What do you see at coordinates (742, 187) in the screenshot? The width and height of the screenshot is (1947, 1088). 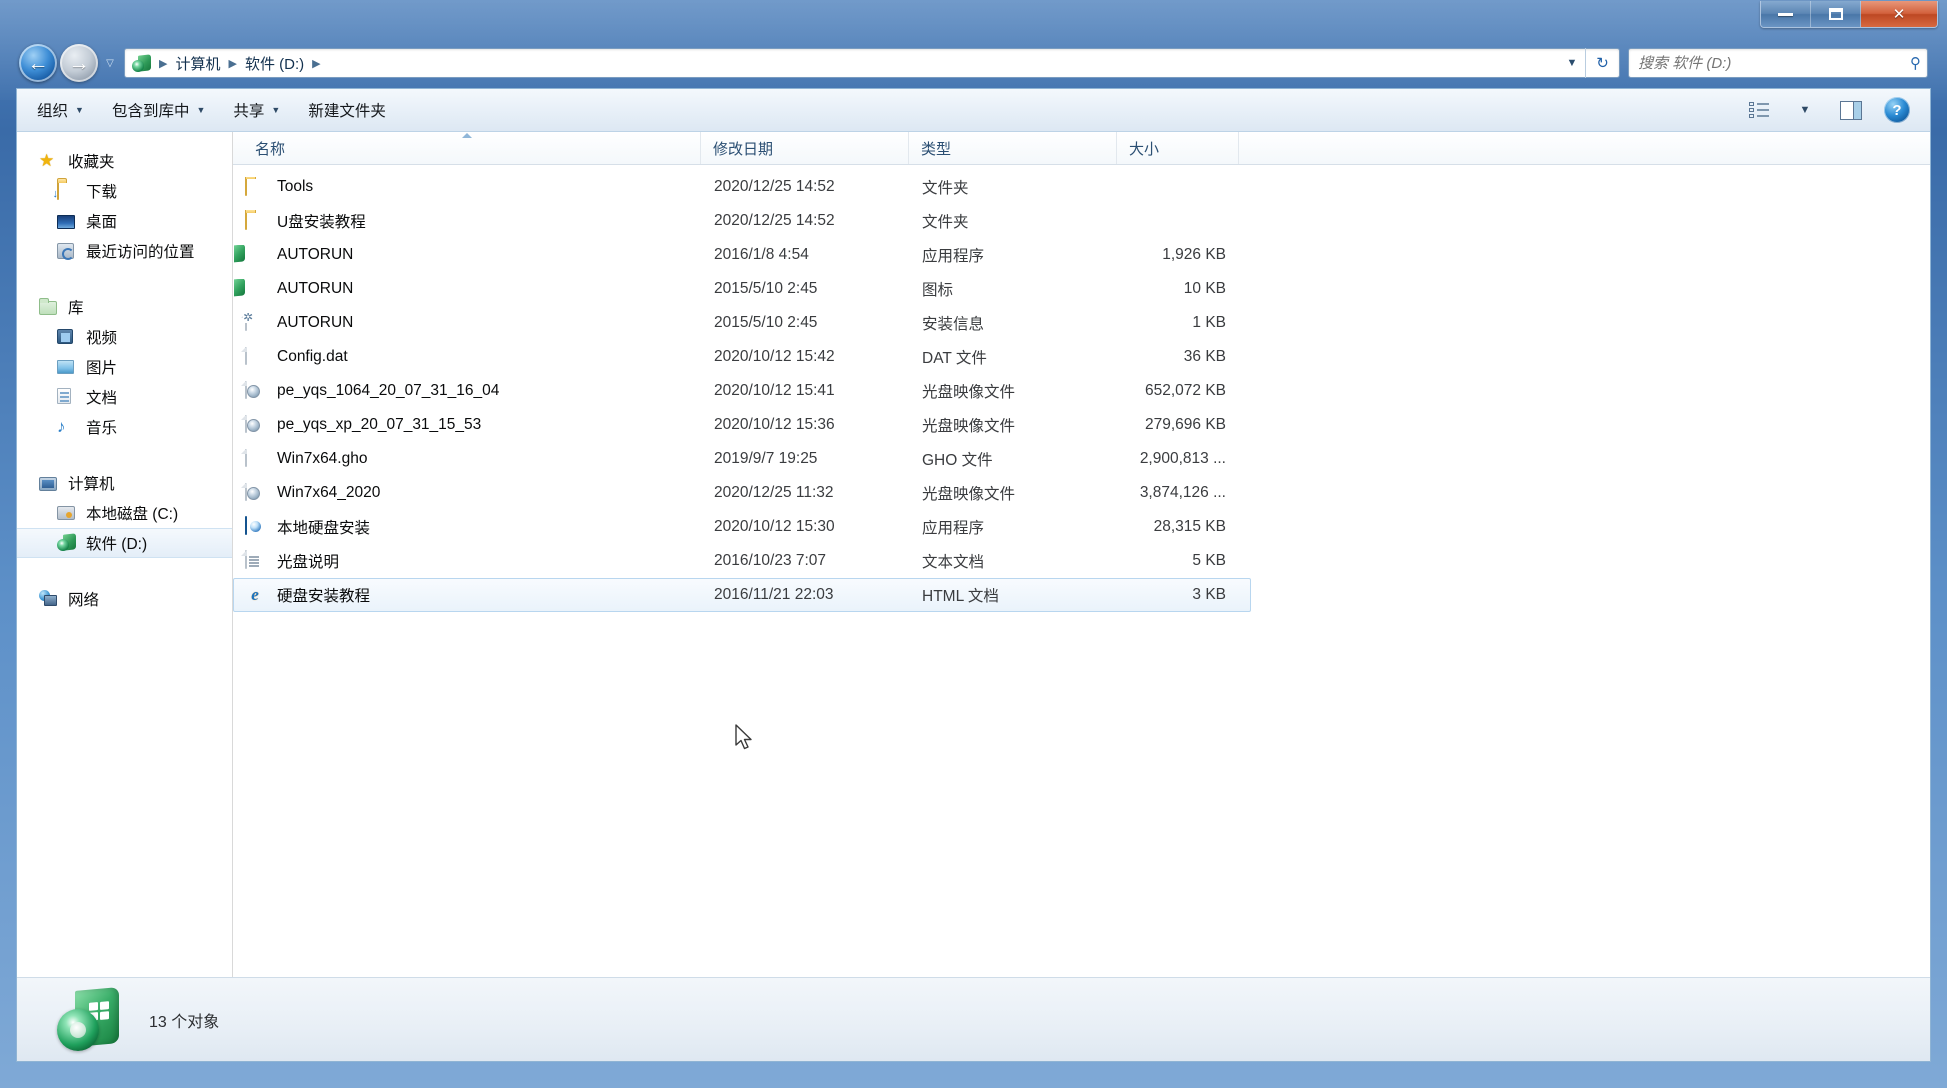 I see `table-row: Tools 2020/12/25 14:52 文件夹` at bounding box center [742, 187].